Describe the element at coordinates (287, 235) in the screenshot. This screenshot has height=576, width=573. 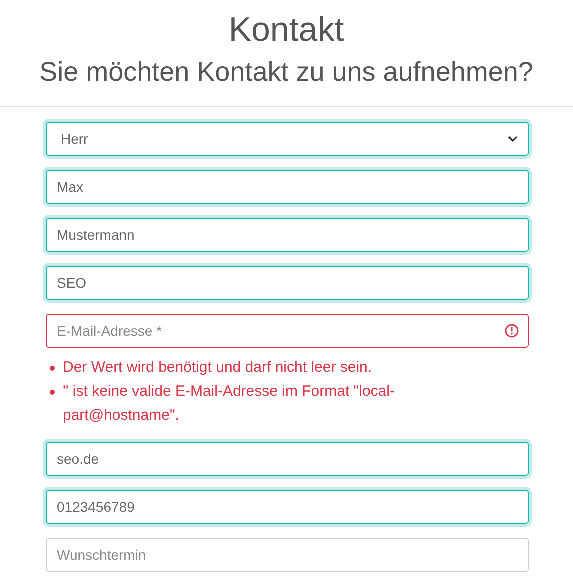
I see `input-field: Mustermann` at that location.